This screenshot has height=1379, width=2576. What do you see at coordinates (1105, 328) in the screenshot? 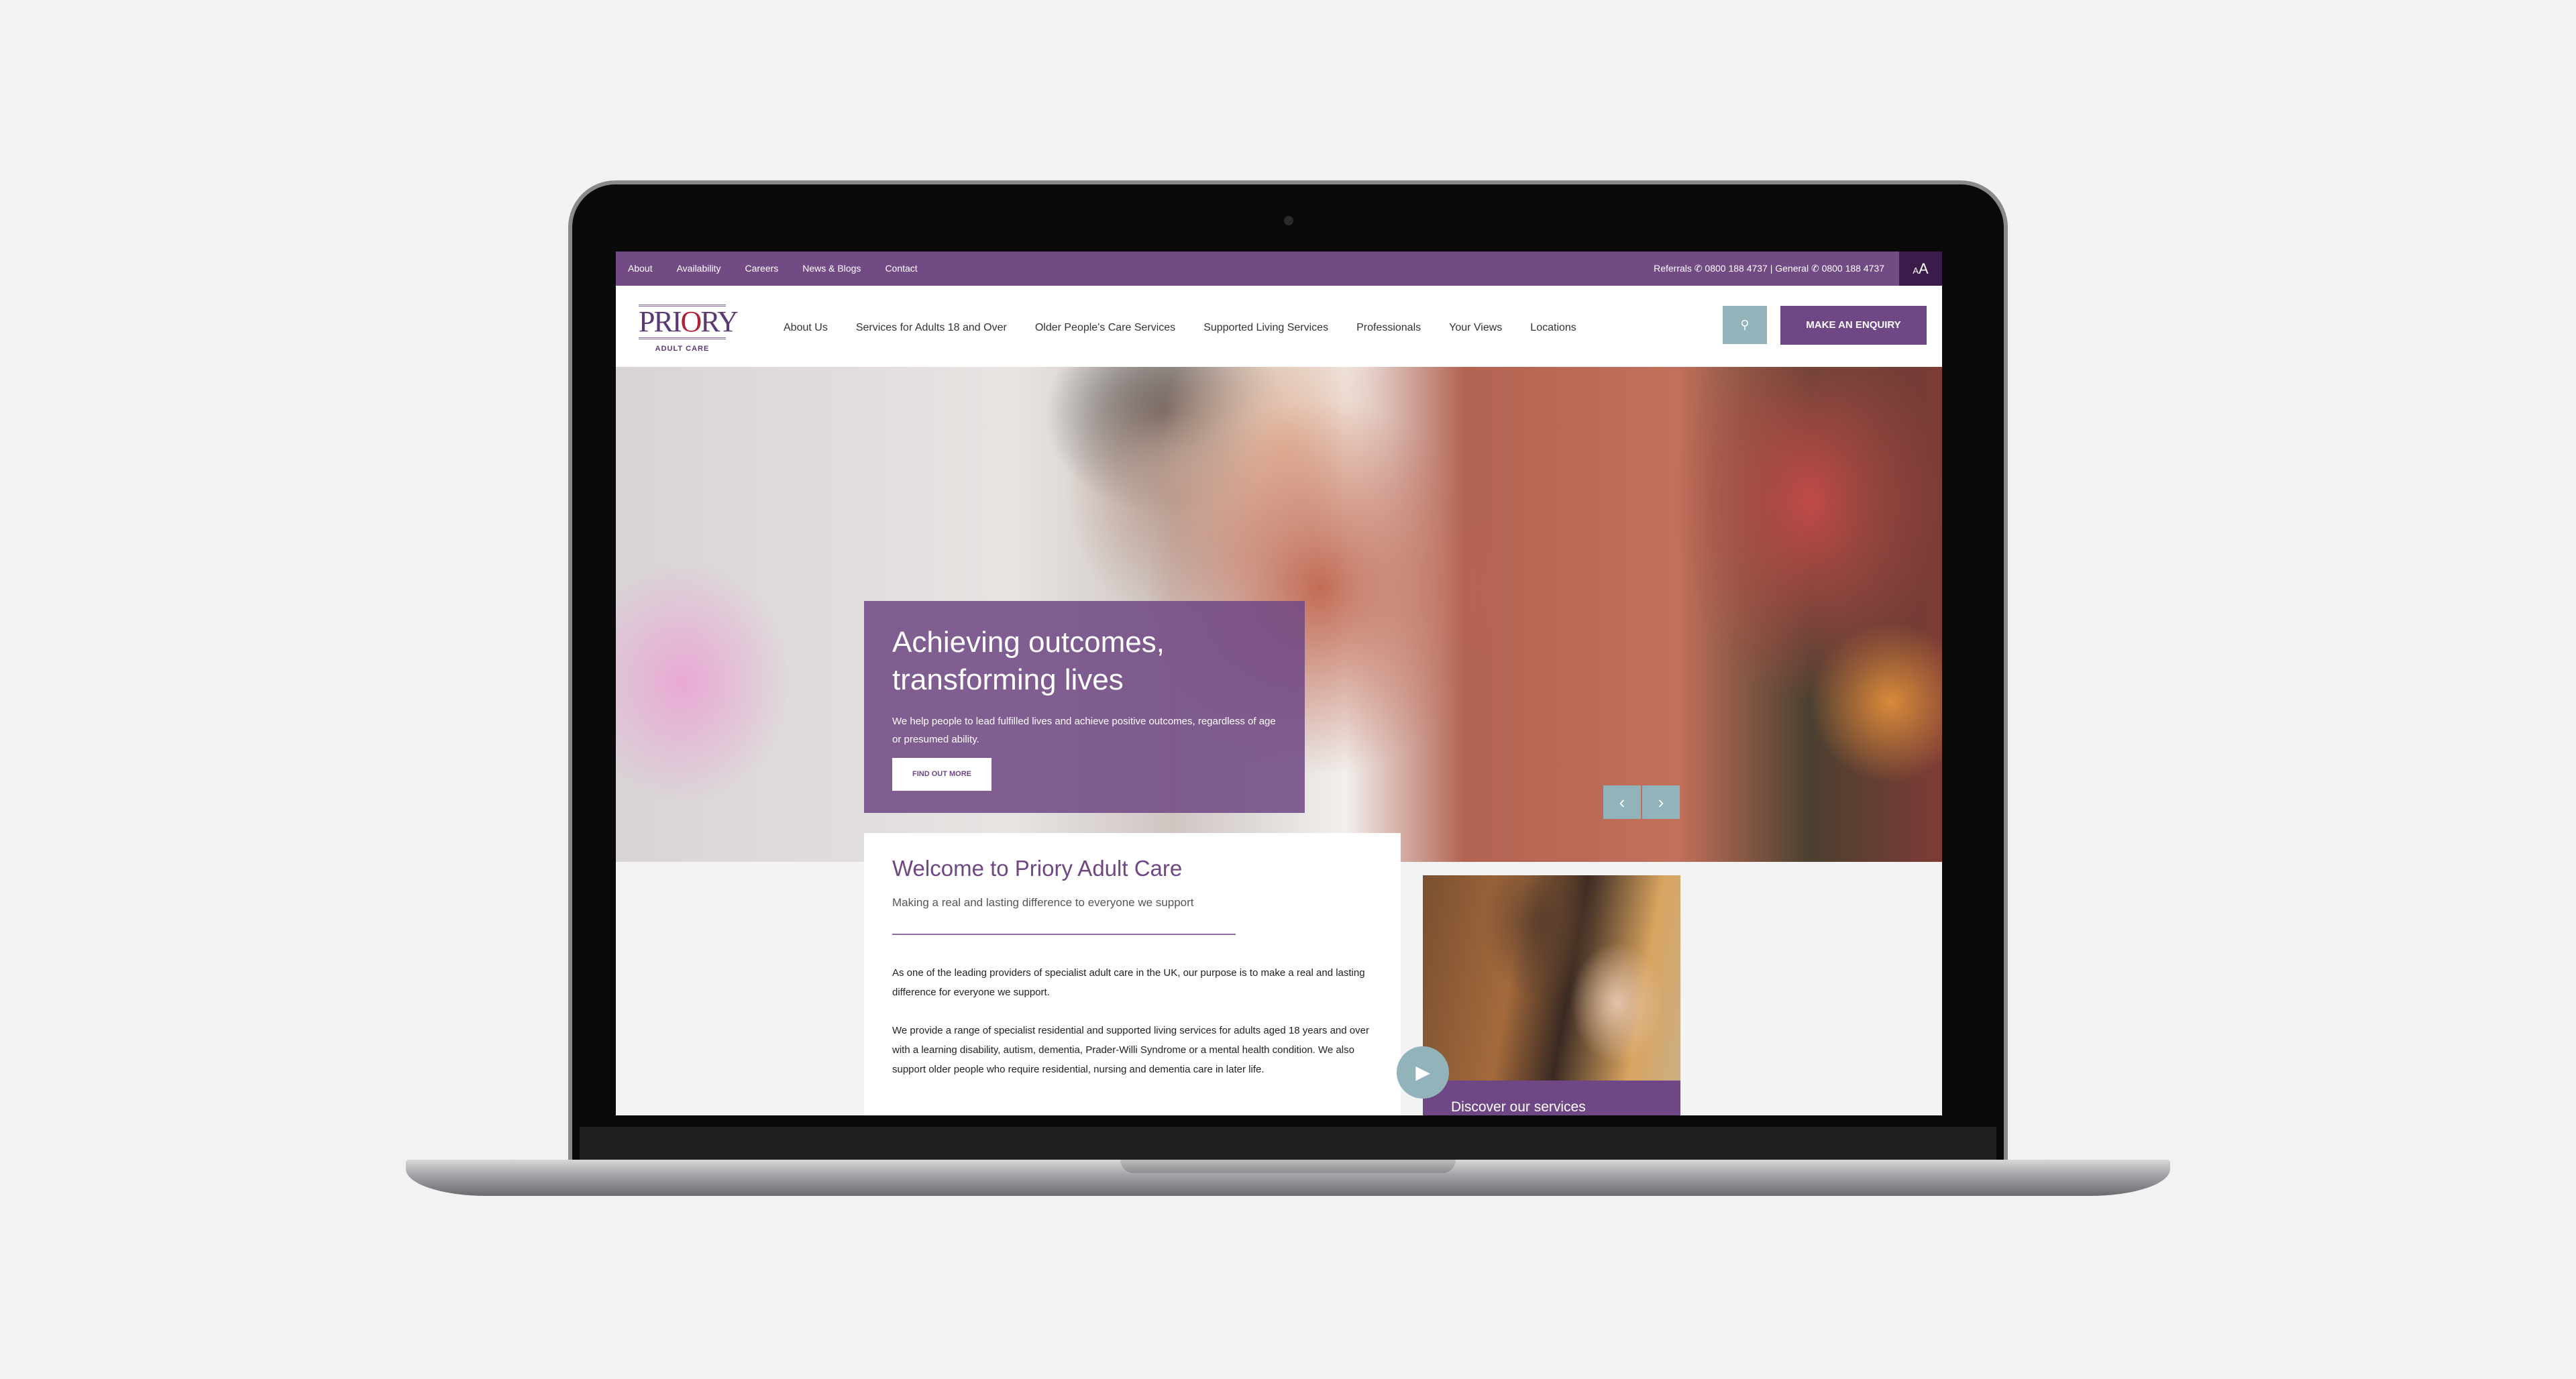
I see `nav-older-people: Older People's Care Services` at bounding box center [1105, 328].